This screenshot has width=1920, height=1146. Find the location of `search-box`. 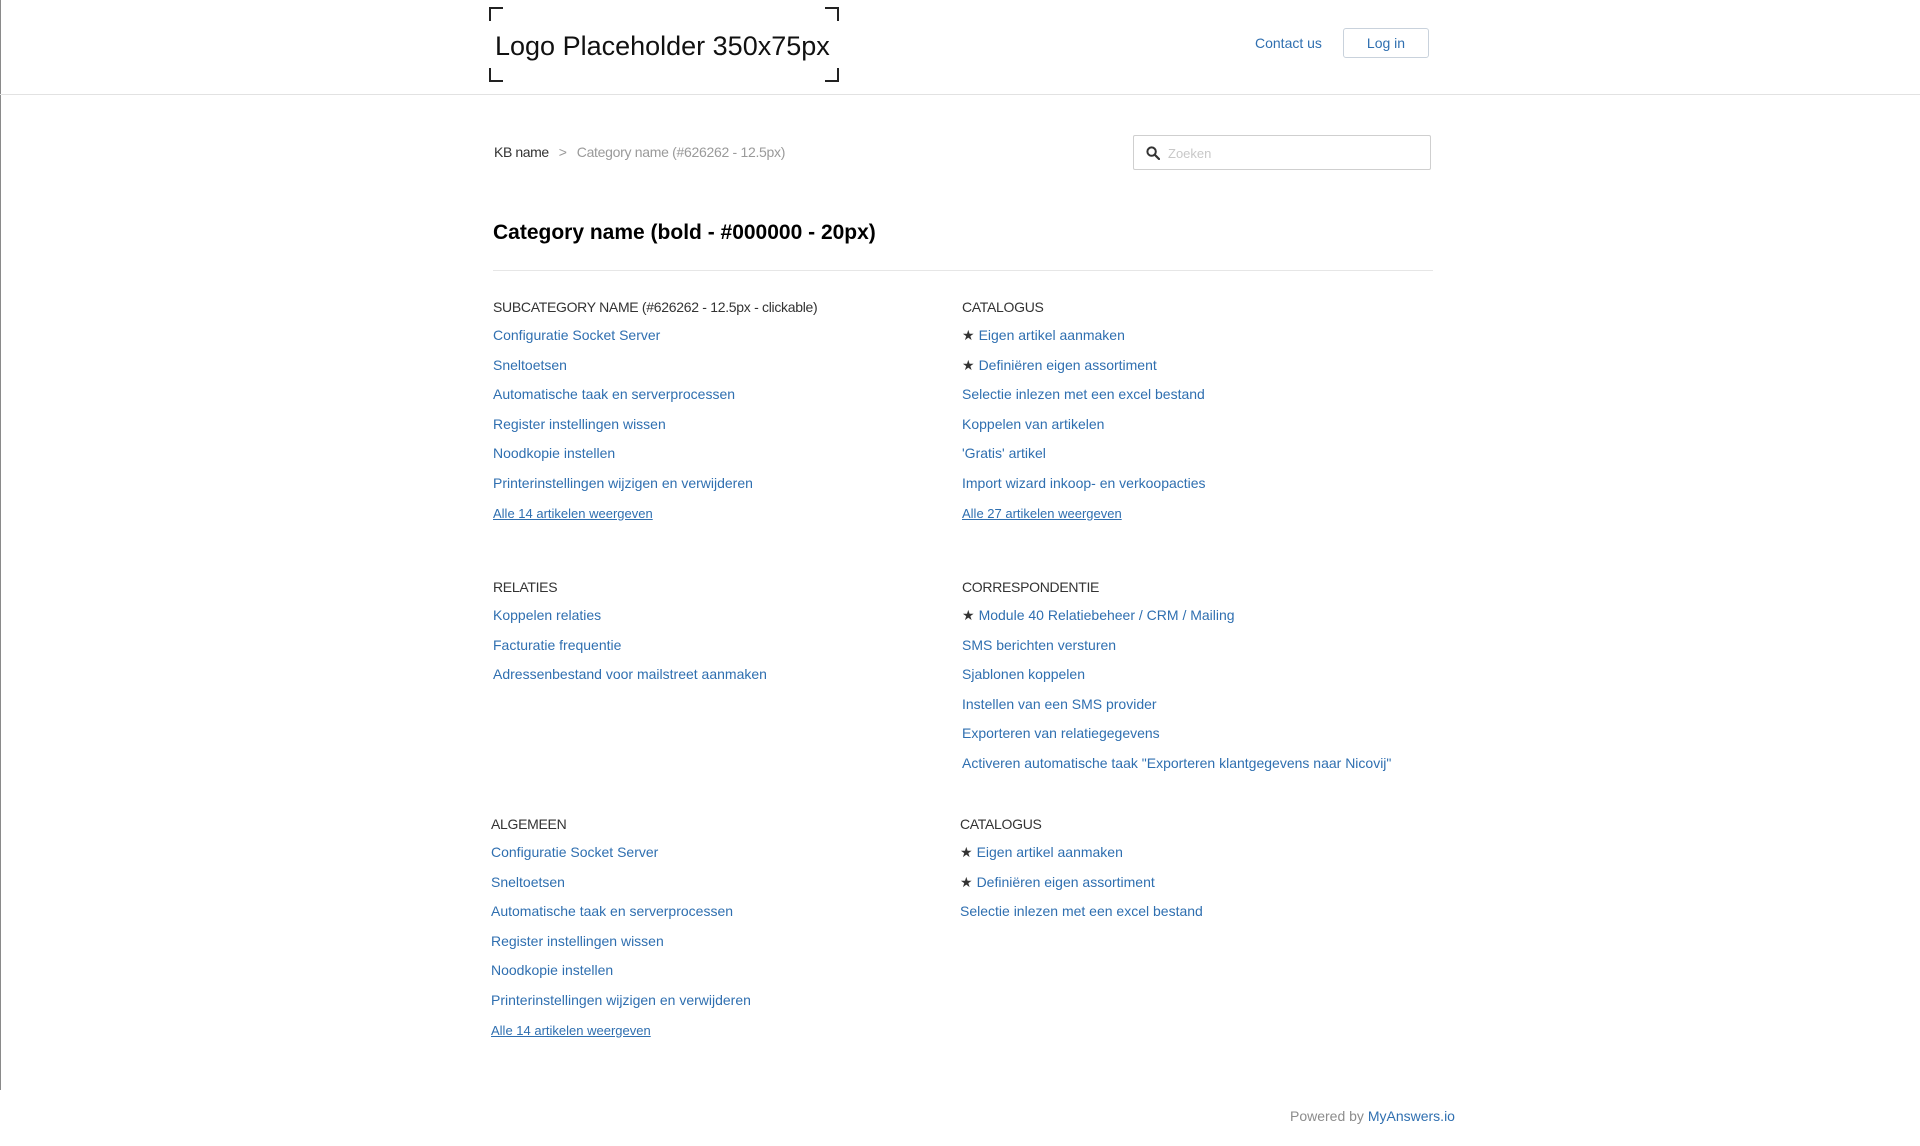

search-box is located at coordinates (1282, 152).